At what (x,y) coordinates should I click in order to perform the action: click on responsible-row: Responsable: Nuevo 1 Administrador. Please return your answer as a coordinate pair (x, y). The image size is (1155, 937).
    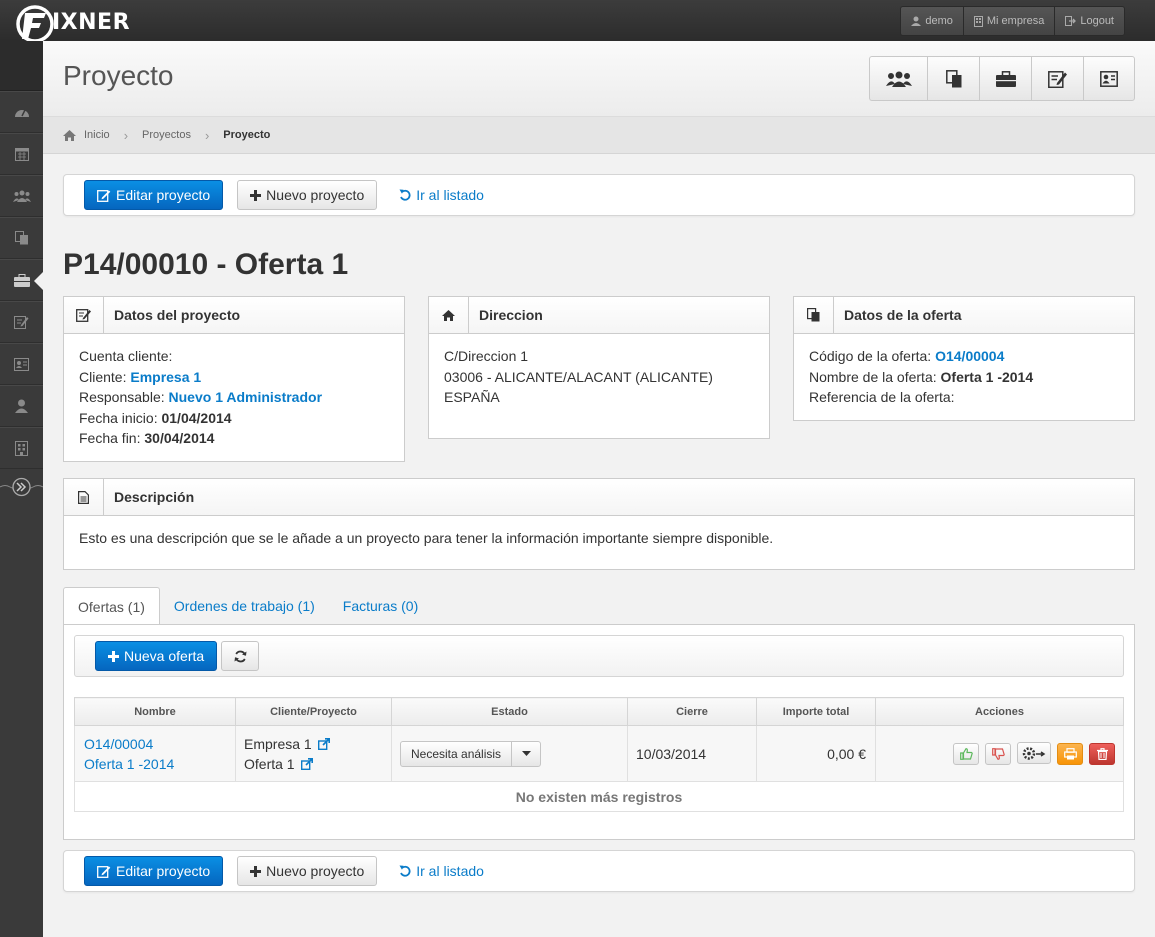
    Looking at the image, I should click on (234, 397).